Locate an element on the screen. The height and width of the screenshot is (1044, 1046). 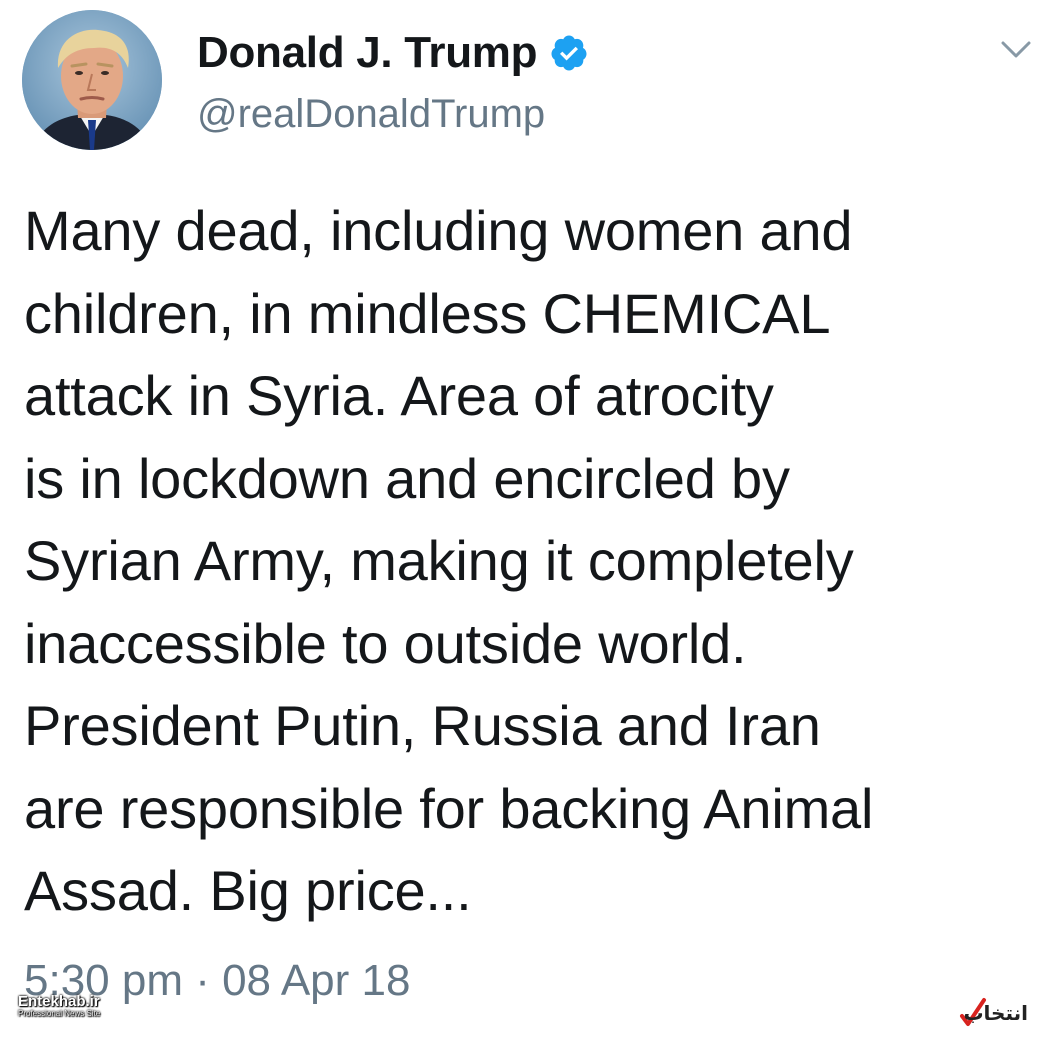
profile-photo is located at coordinates (92, 80).